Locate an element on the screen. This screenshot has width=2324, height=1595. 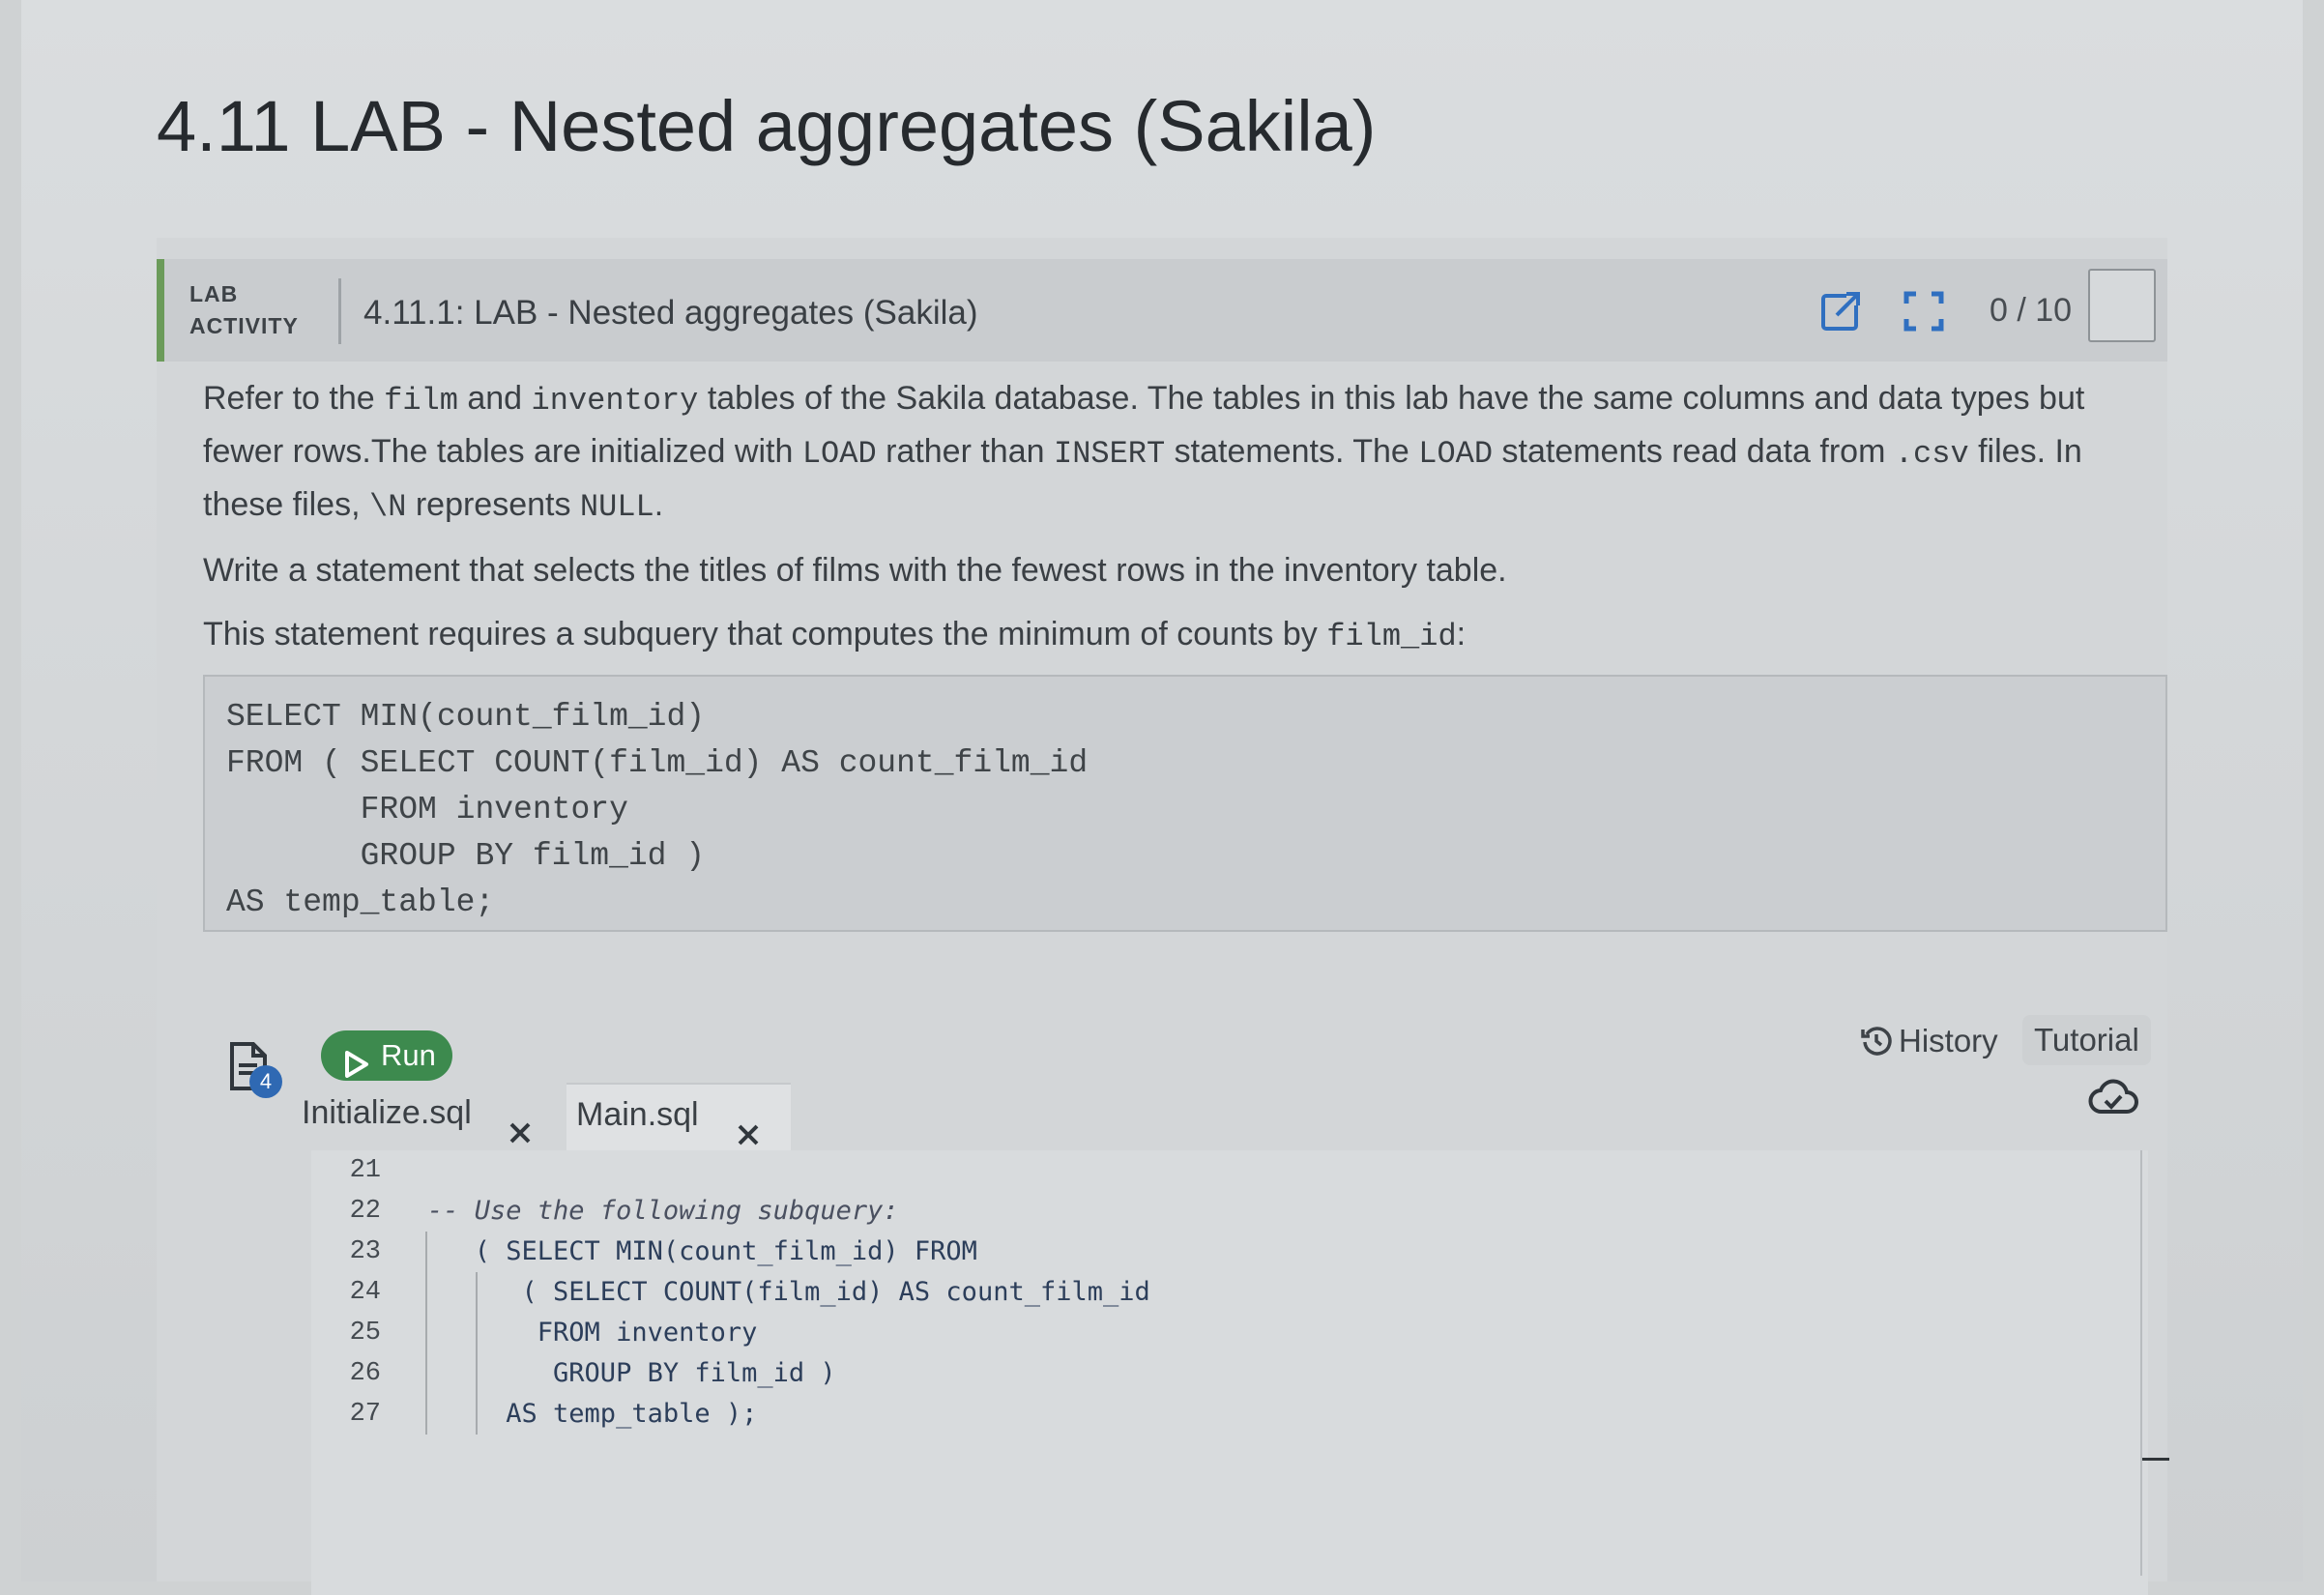
fullscreen-icon is located at coordinates (1924, 311).